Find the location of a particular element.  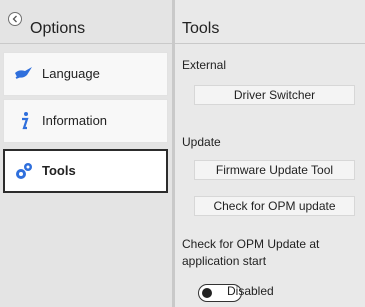

info-icon is located at coordinates (25, 121).